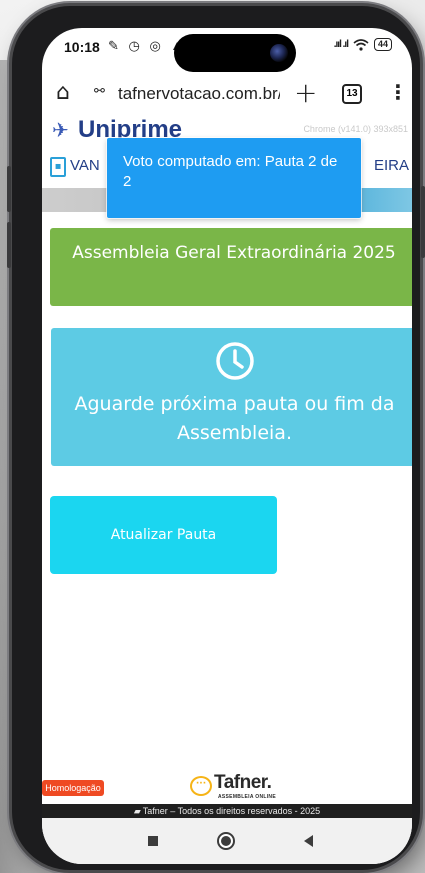  What do you see at coordinates (201, 786) in the screenshot?
I see `chat-bubble-icon: ···` at bounding box center [201, 786].